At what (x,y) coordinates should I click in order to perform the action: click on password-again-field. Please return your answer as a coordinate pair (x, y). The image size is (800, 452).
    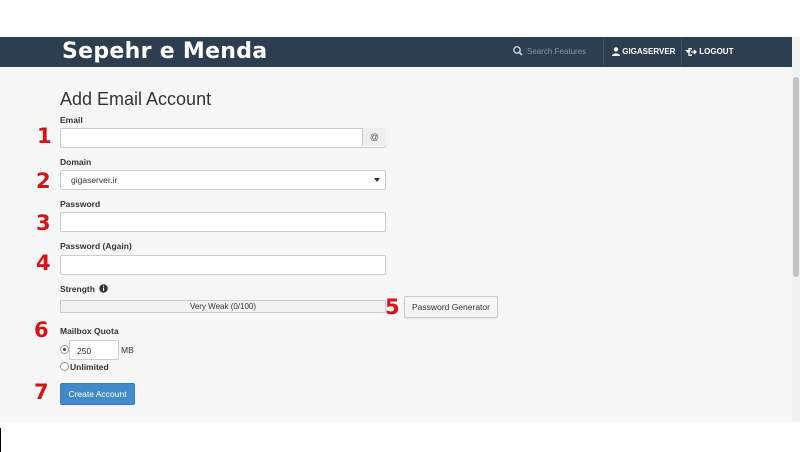
    Looking at the image, I should click on (223, 265).